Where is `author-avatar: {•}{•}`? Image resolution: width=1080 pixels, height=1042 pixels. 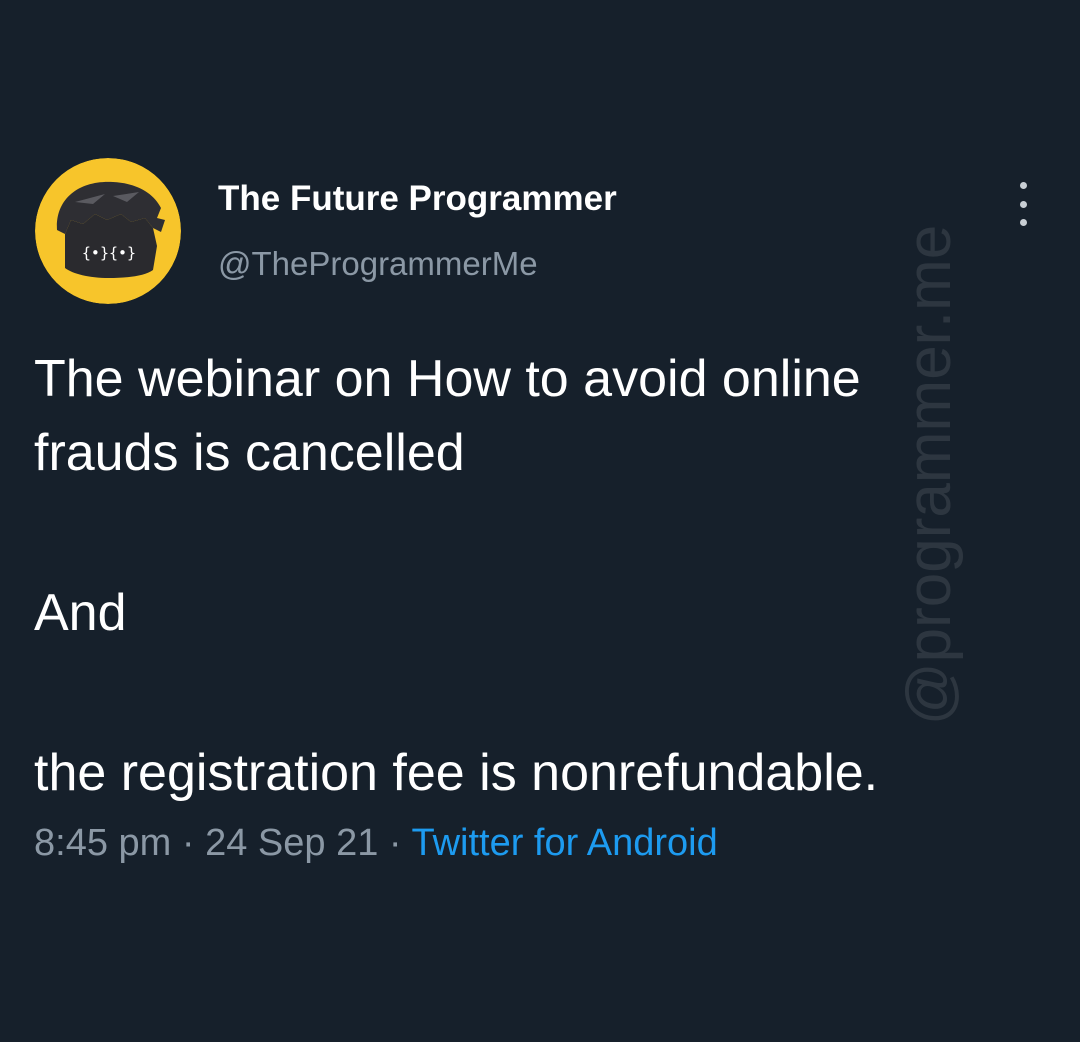 author-avatar: {•}{•} is located at coordinates (108, 231).